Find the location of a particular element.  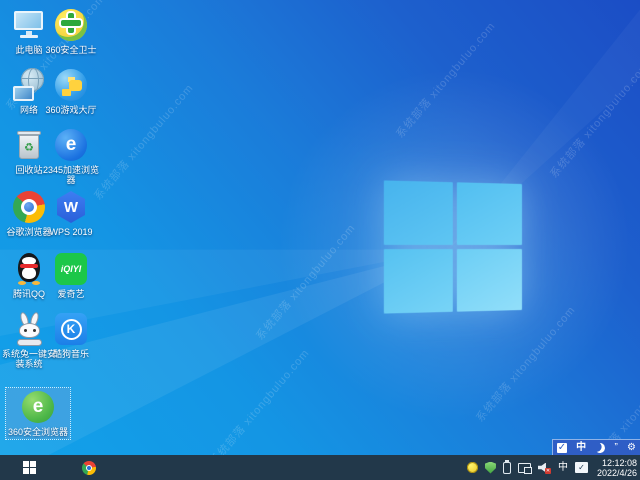

kugou-icon: K is located at coordinates (71, 329).